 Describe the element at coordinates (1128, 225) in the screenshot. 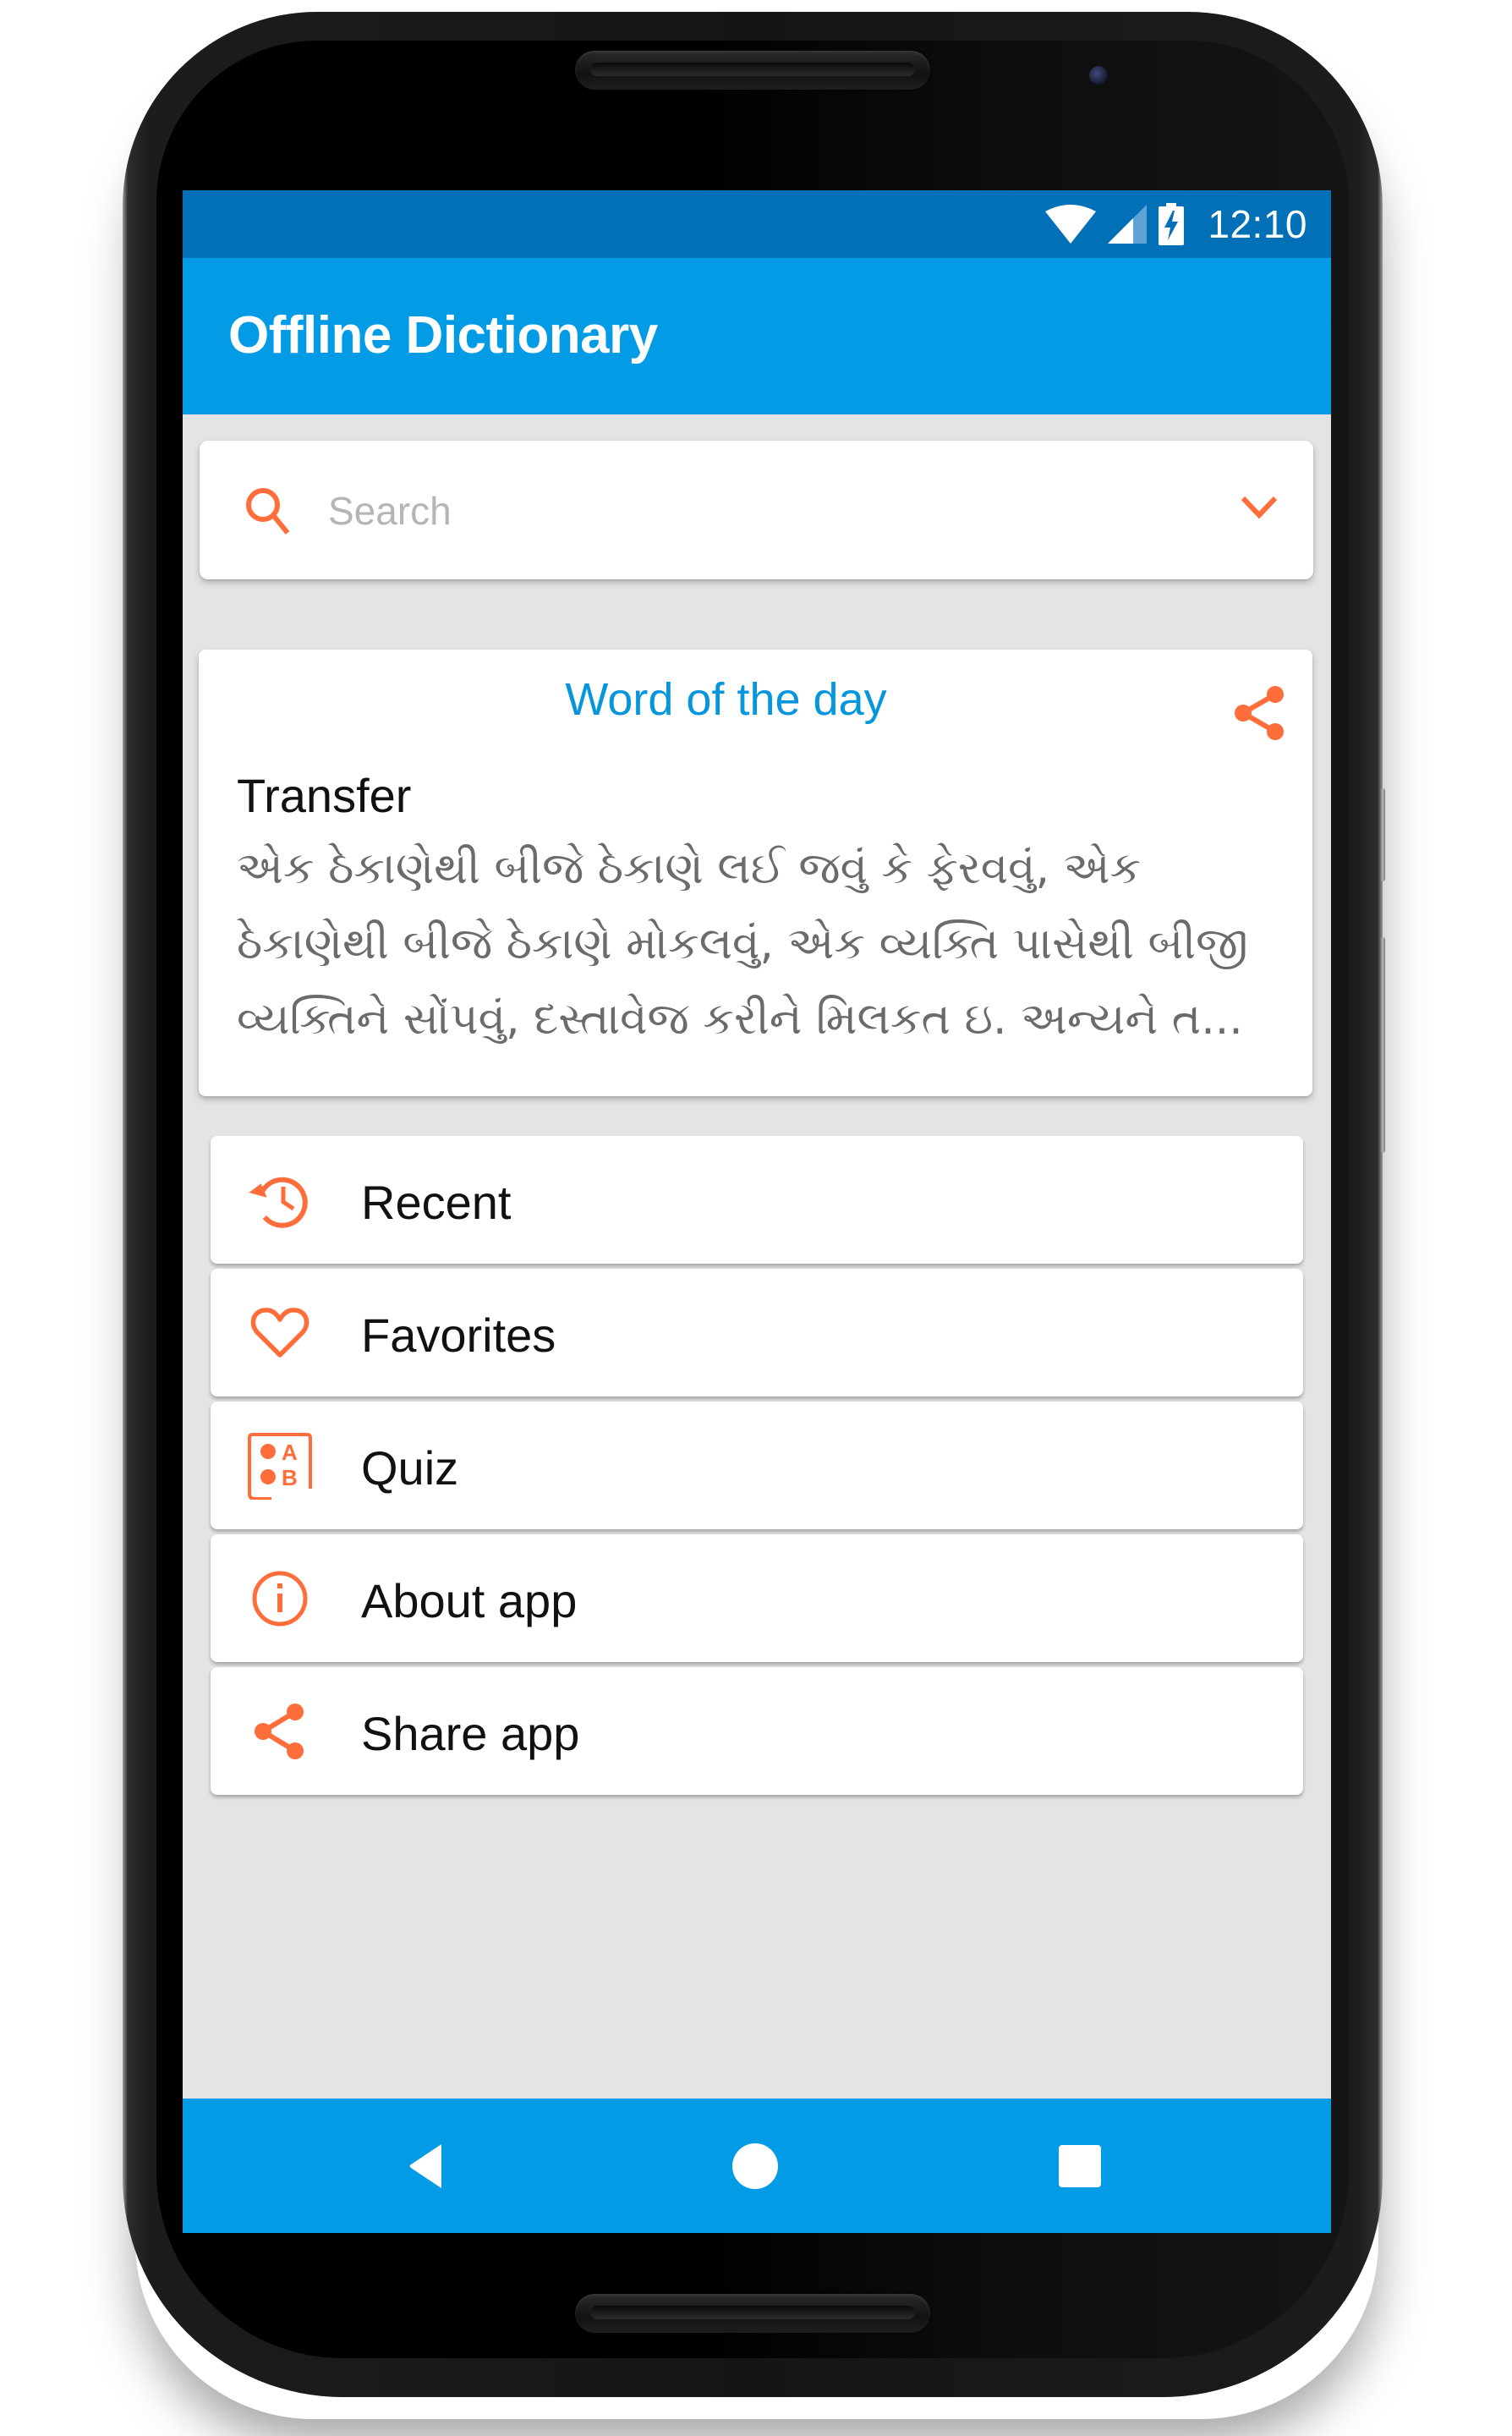

I see `cell-signal-icon` at that location.